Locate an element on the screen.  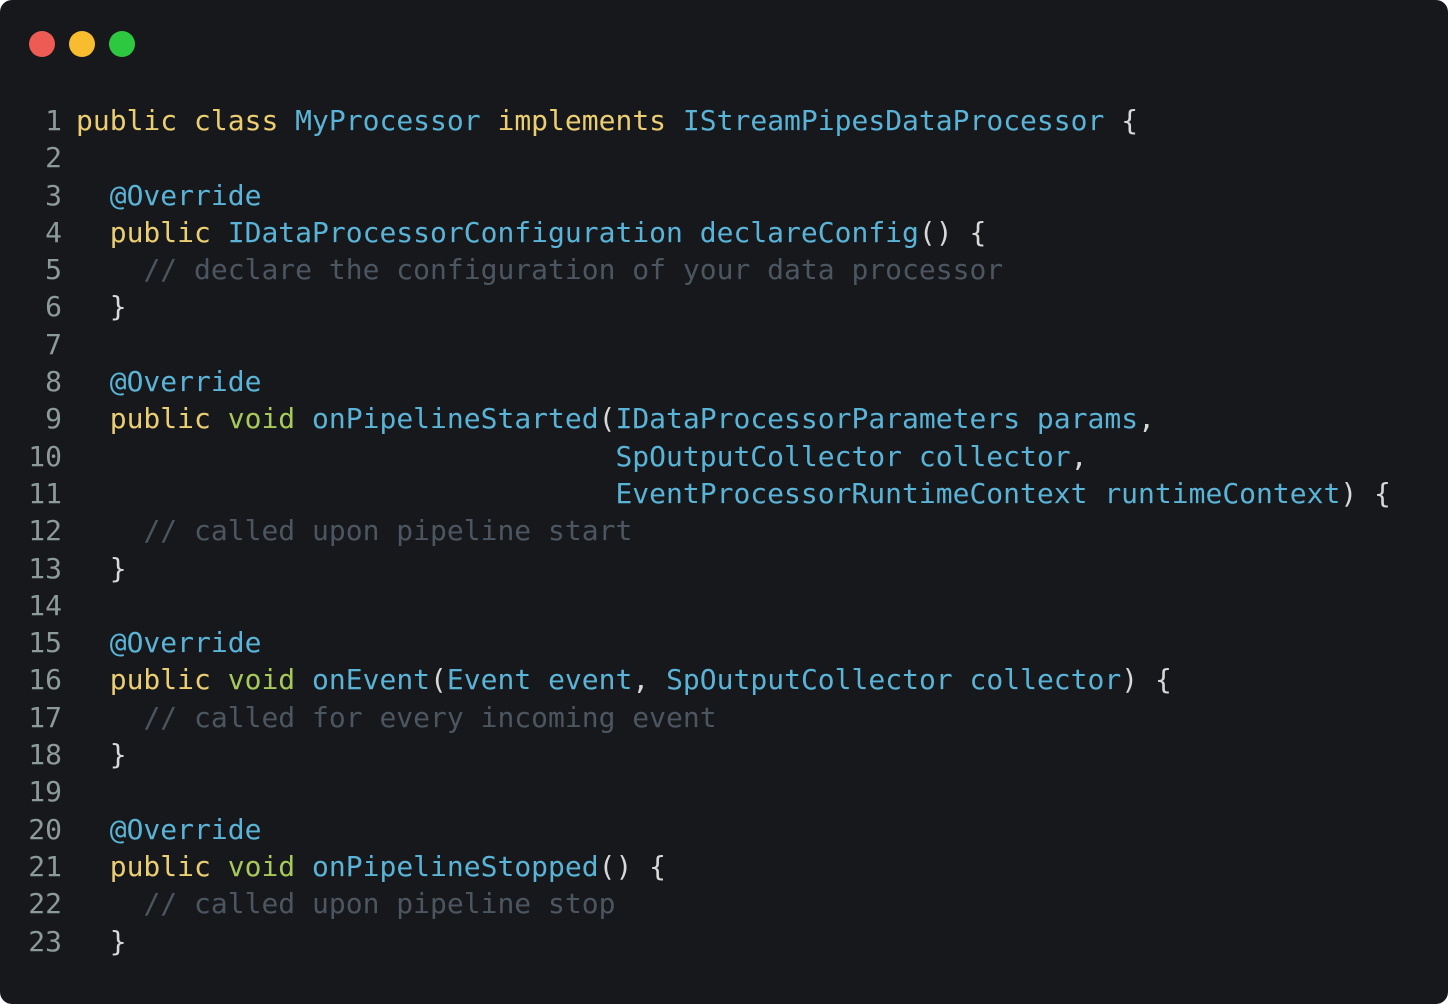
code-line: 15 @Override is located at coordinates (695, 642).